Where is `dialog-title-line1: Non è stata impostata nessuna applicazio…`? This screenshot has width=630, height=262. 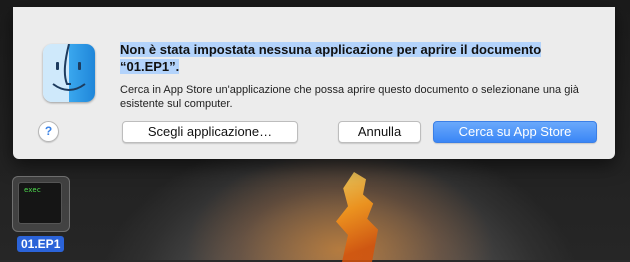
dialog-title-line1: Non è stata impostata nessuna applicazio… is located at coordinates (331, 49).